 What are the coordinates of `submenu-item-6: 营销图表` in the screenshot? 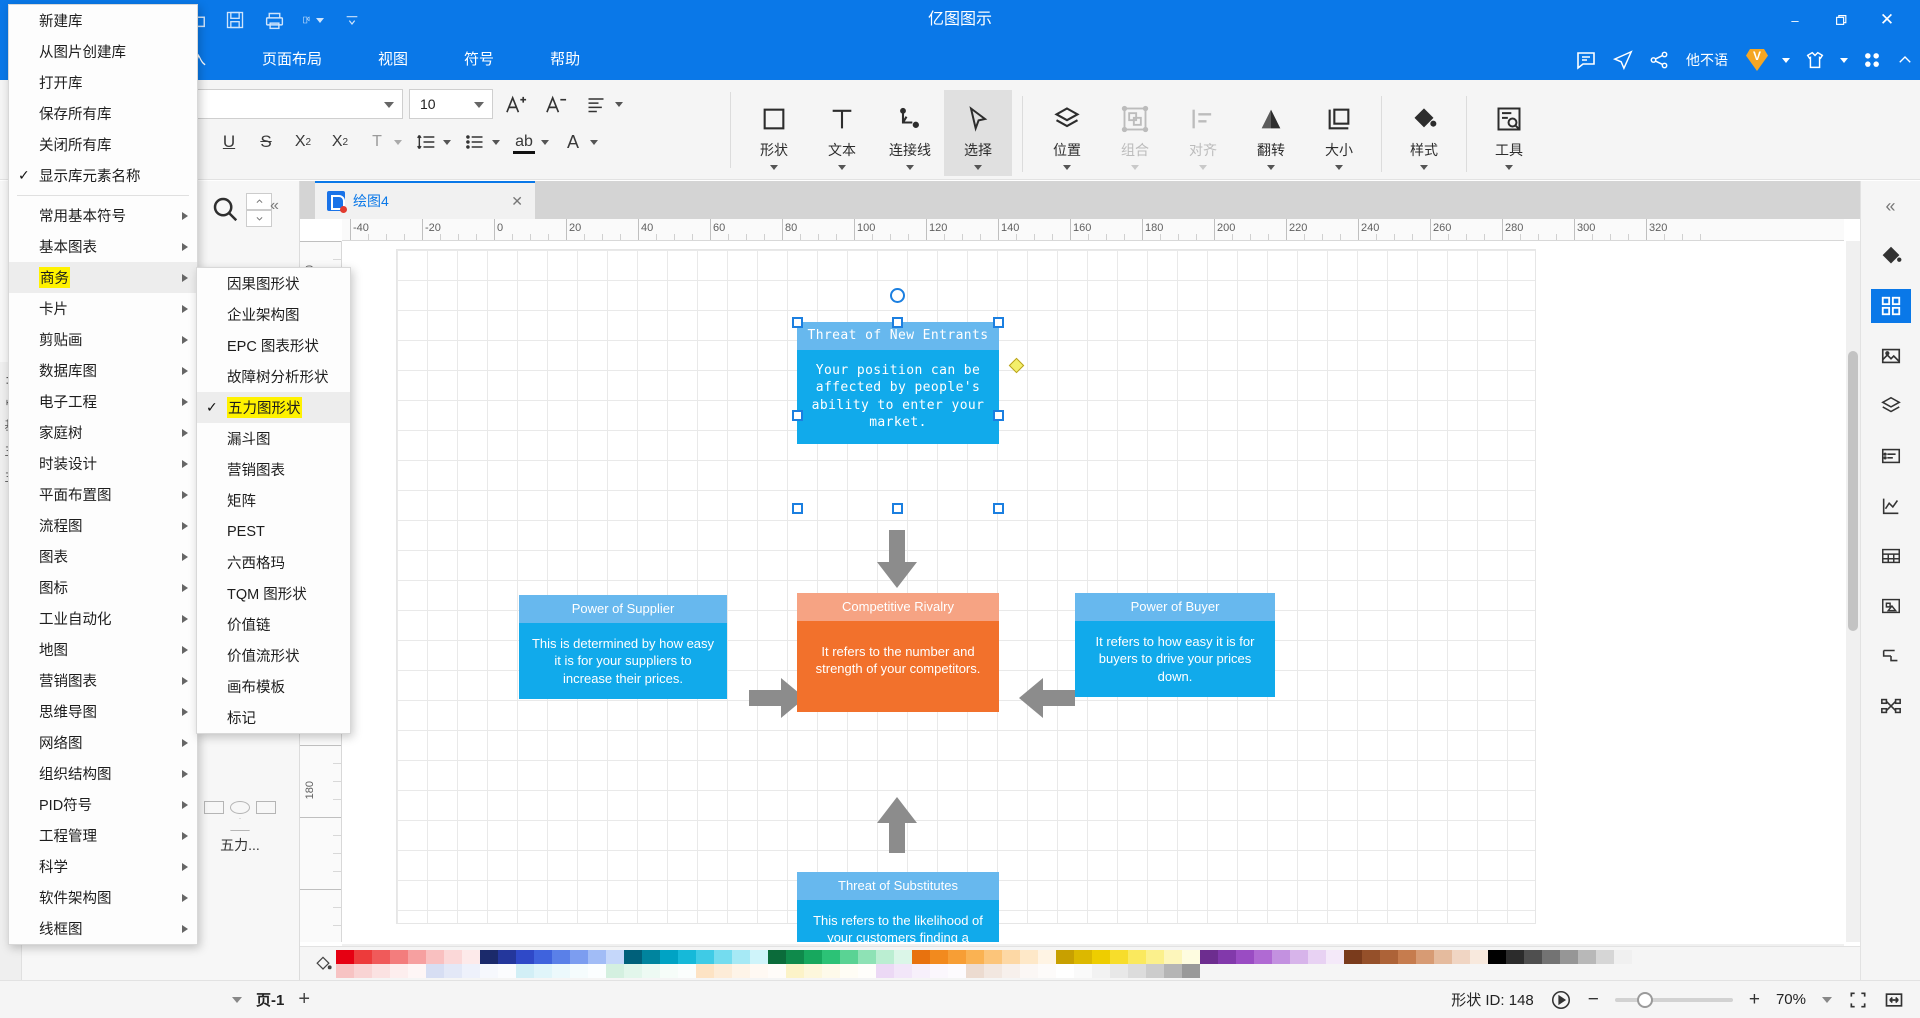 It's located at (273, 469).